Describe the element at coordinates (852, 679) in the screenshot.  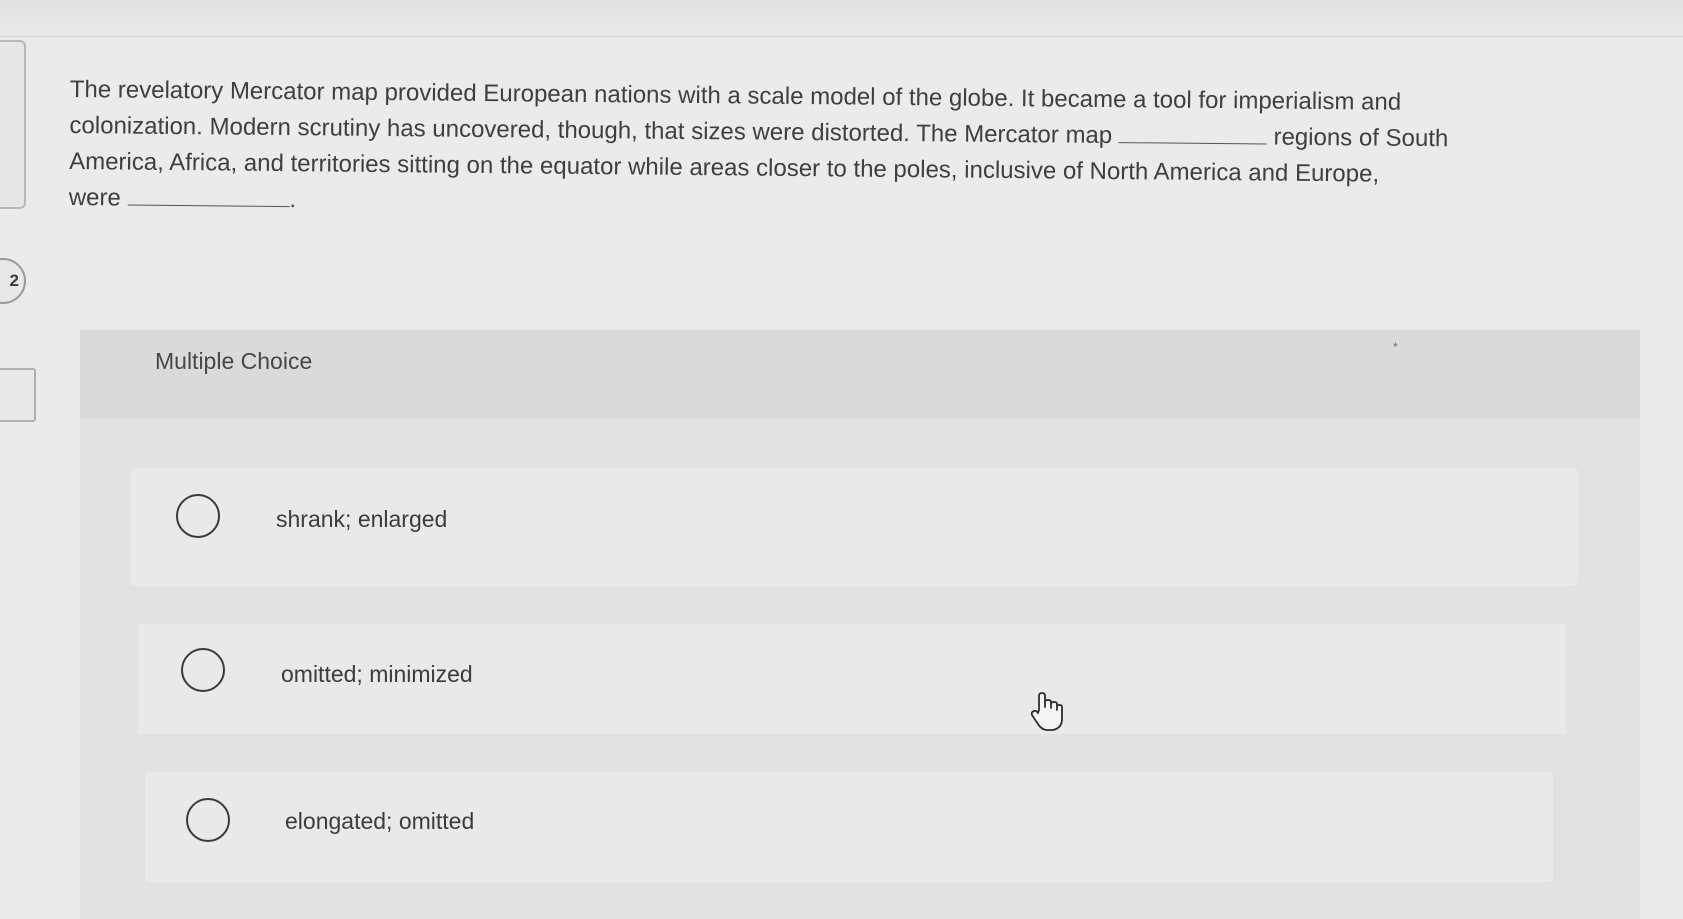
I see `answer-option-2: omitted; minimized` at that location.